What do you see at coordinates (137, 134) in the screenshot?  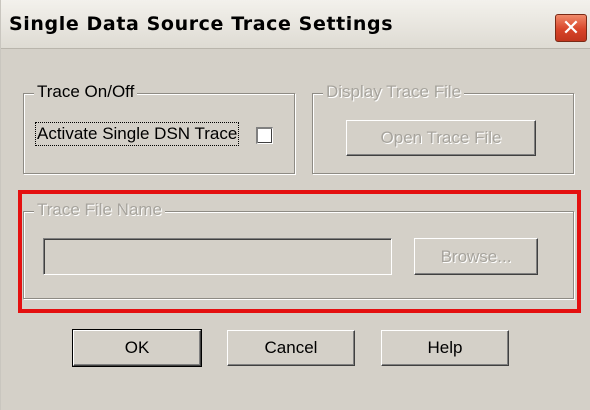 I see `activate-trace-label: Activate Single DSN Trace` at bounding box center [137, 134].